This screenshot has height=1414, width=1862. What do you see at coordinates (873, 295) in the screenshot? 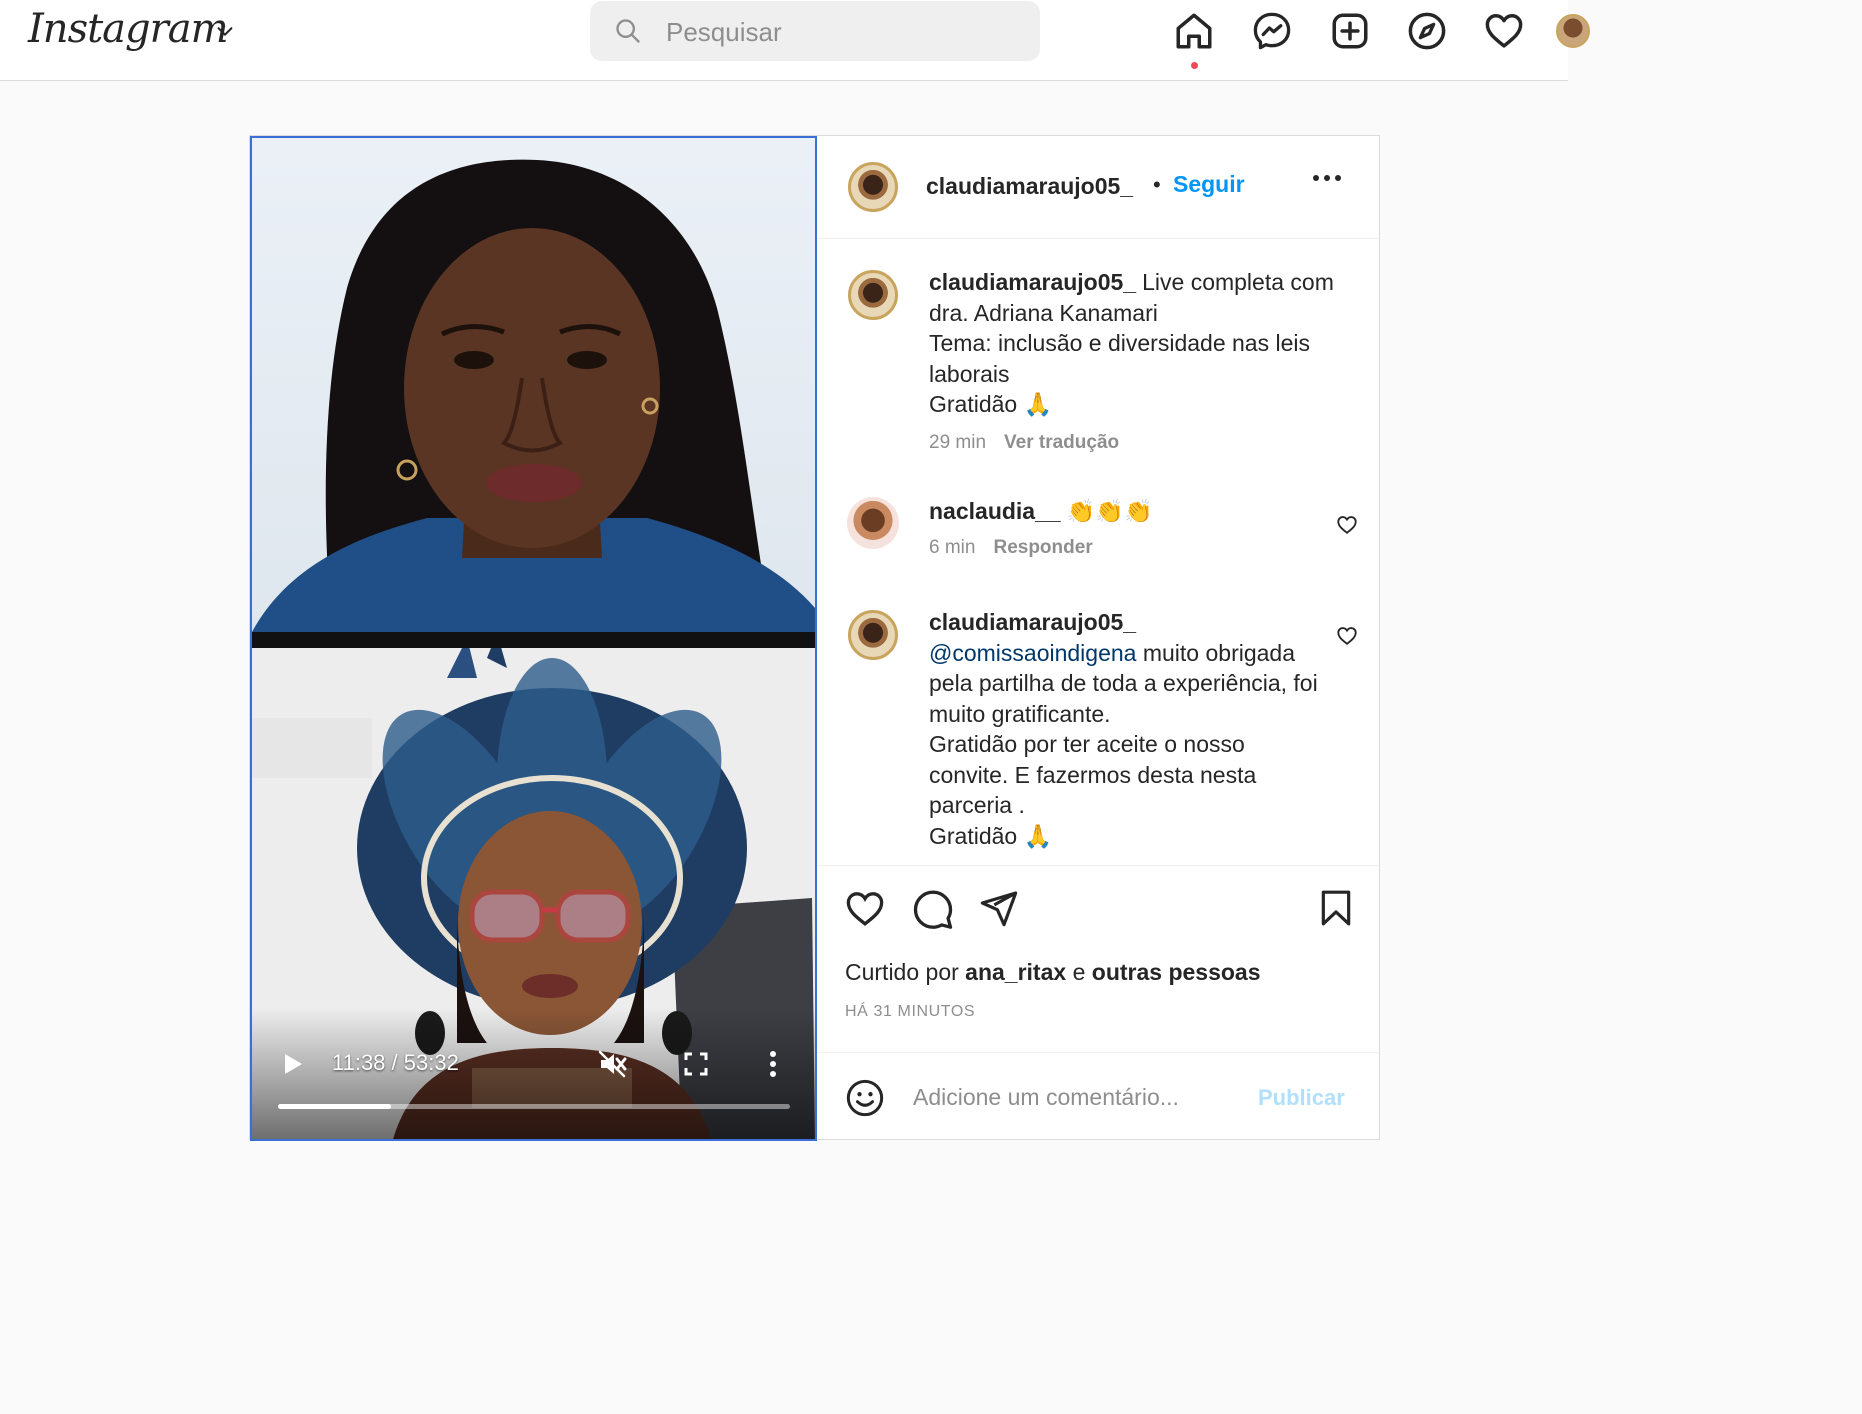
I see `caption-author-avatar` at bounding box center [873, 295].